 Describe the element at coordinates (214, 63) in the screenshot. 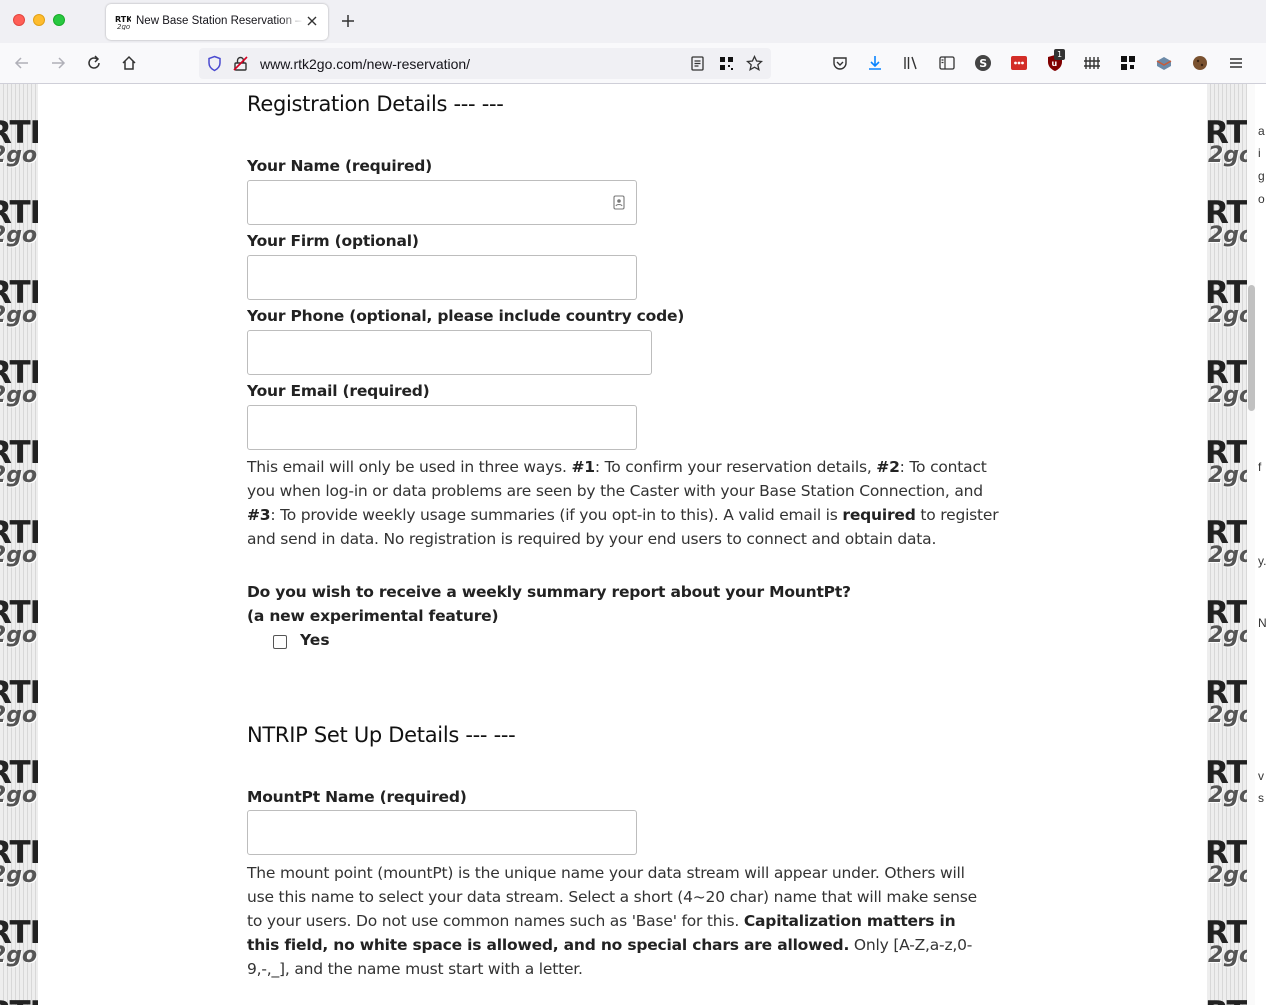

I see `tracking-protection-shield-icon` at that location.